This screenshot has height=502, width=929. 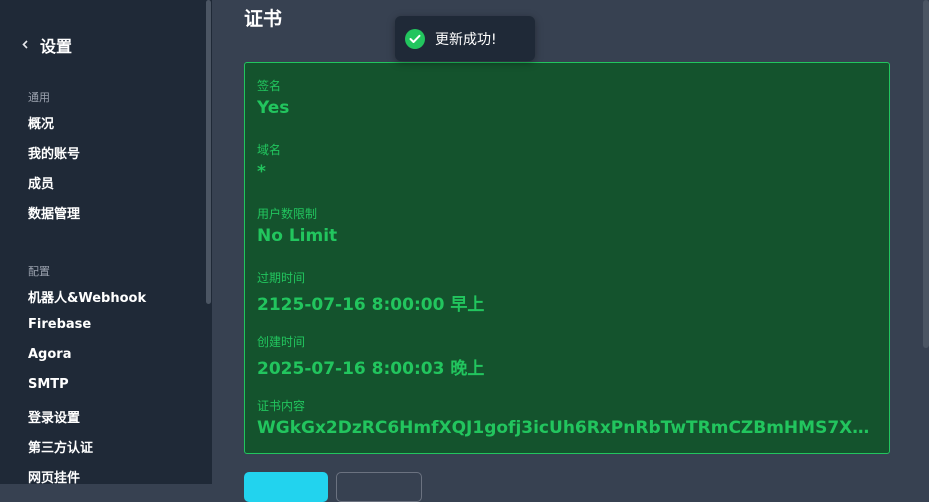 What do you see at coordinates (39, 271) in the screenshot?
I see `section-label-config: 配置` at bounding box center [39, 271].